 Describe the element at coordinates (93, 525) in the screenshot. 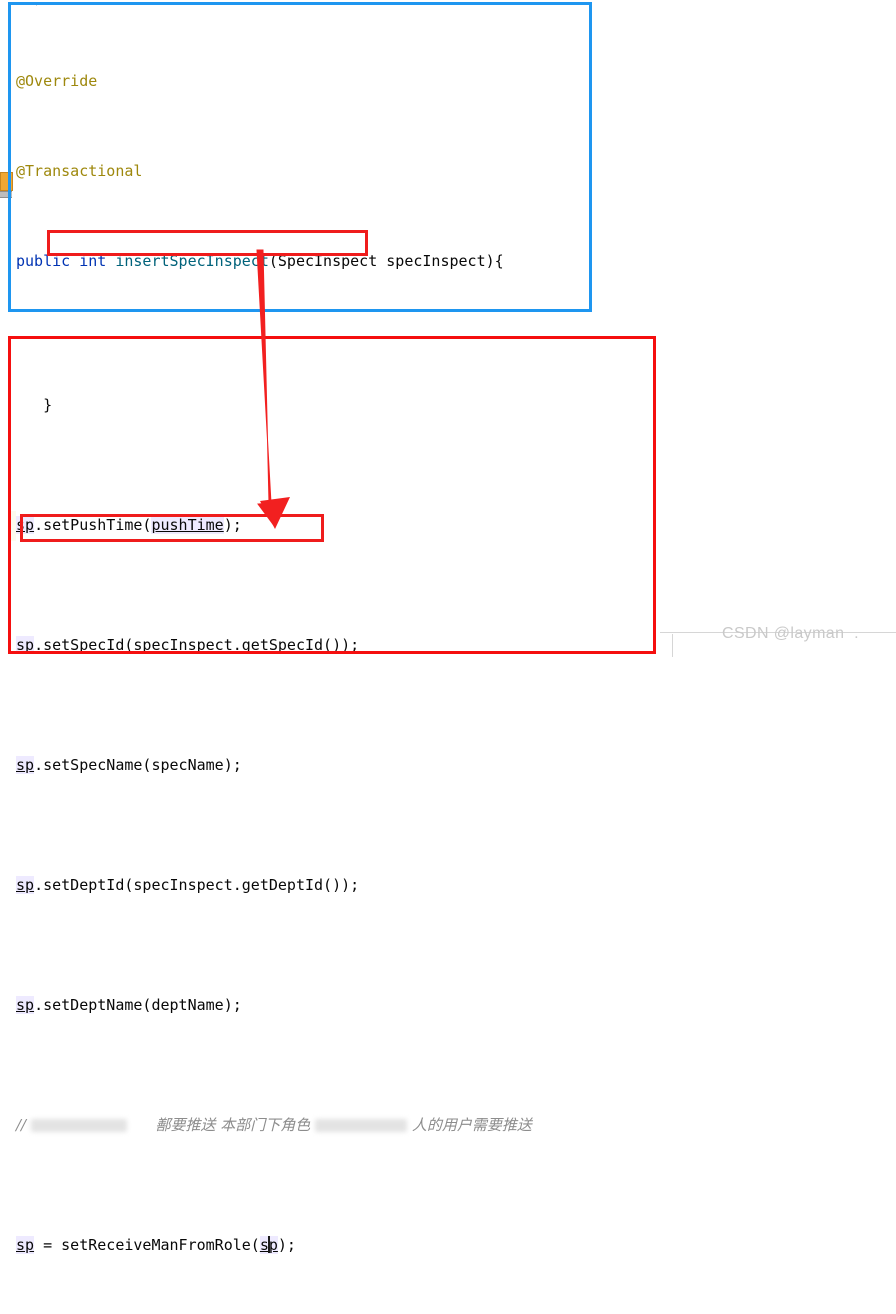

I see `call-setpushtime: .setPushTime(` at that location.